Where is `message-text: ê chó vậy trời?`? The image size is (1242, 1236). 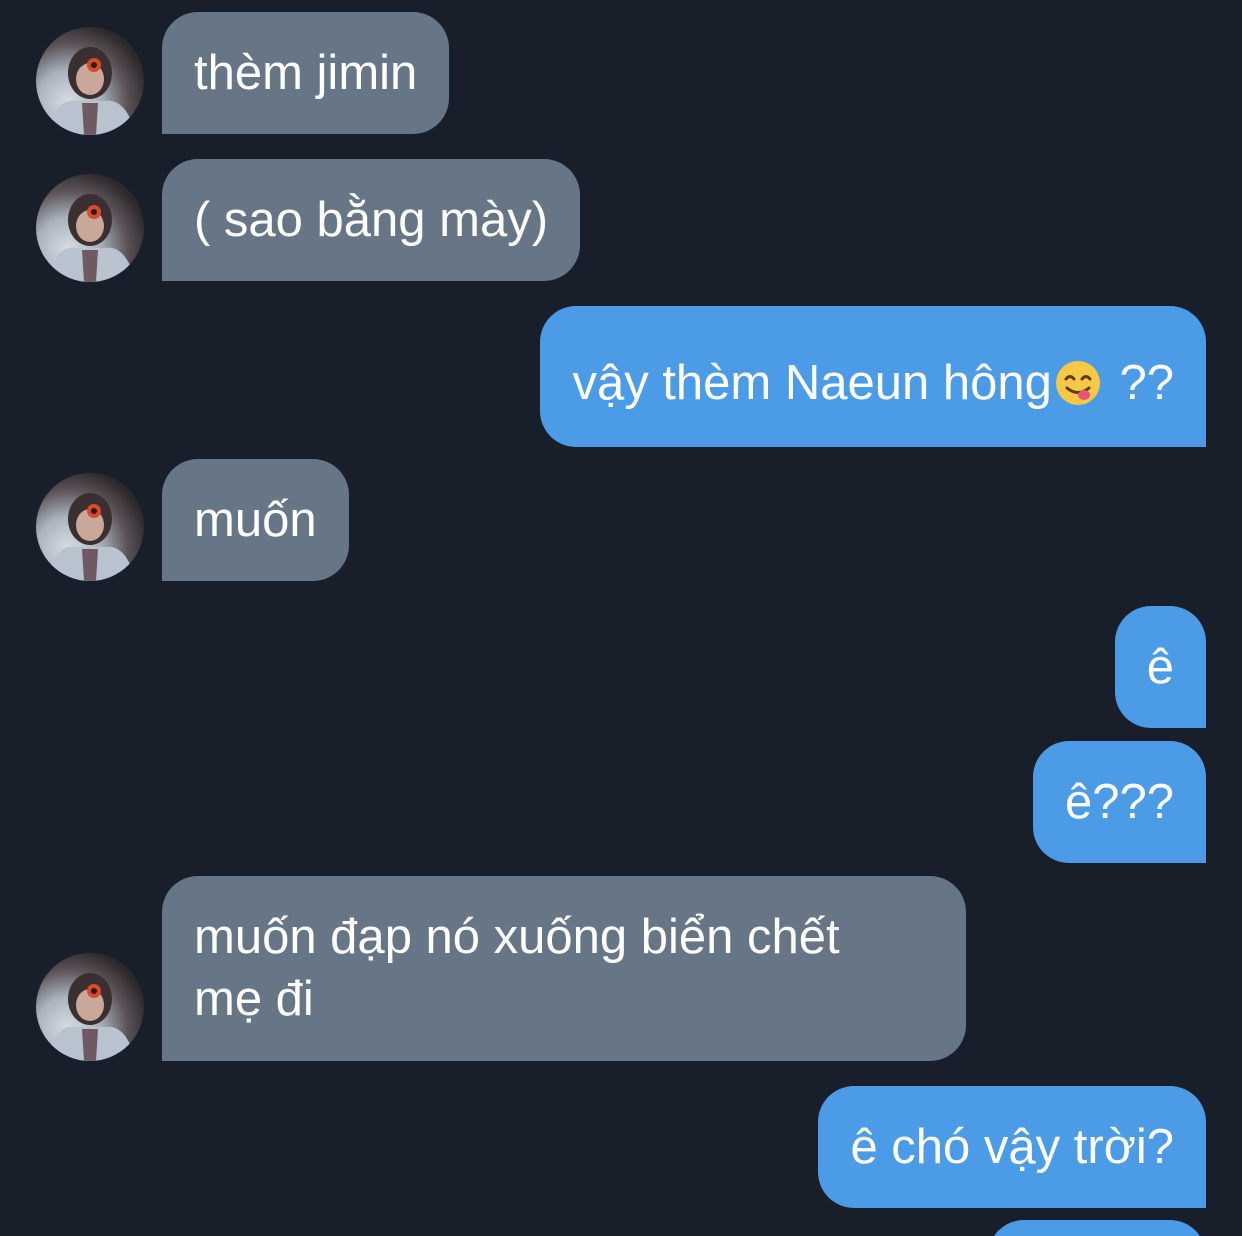
message-text: ê chó vậy trời? is located at coordinates (1012, 1147).